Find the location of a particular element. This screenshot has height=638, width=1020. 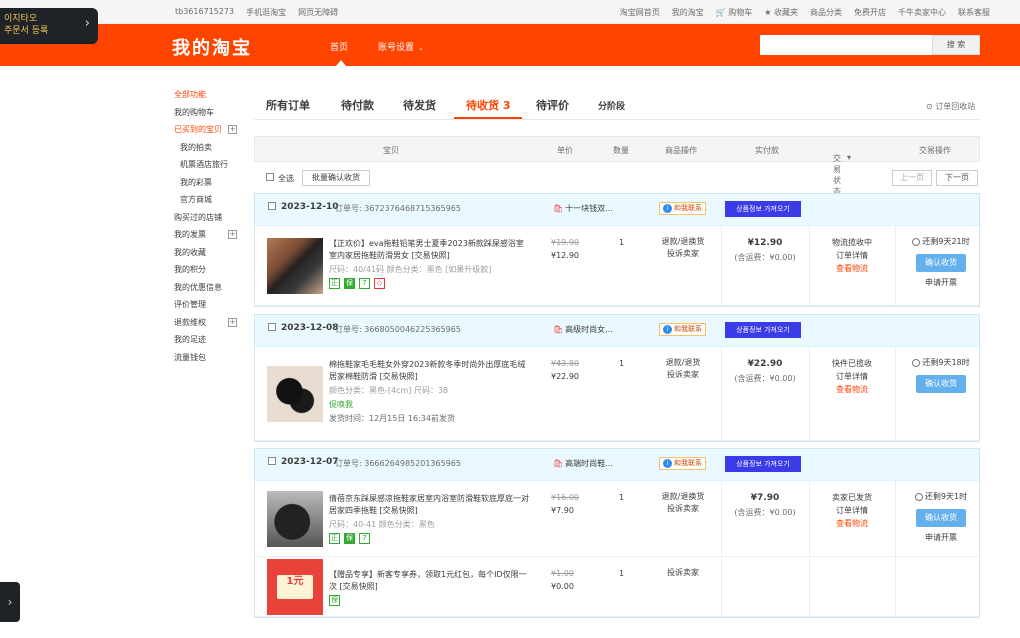

remaining-time: 还剩9天18时 is located at coordinates (941, 363).